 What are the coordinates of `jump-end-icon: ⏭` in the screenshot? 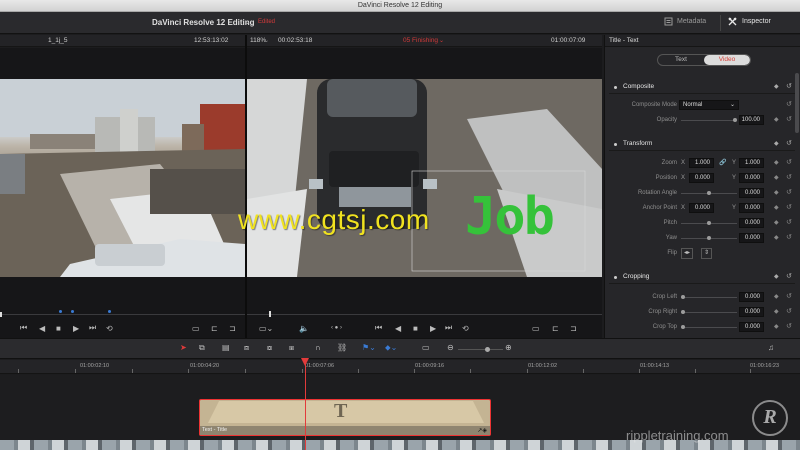 It's located at (92, 328).